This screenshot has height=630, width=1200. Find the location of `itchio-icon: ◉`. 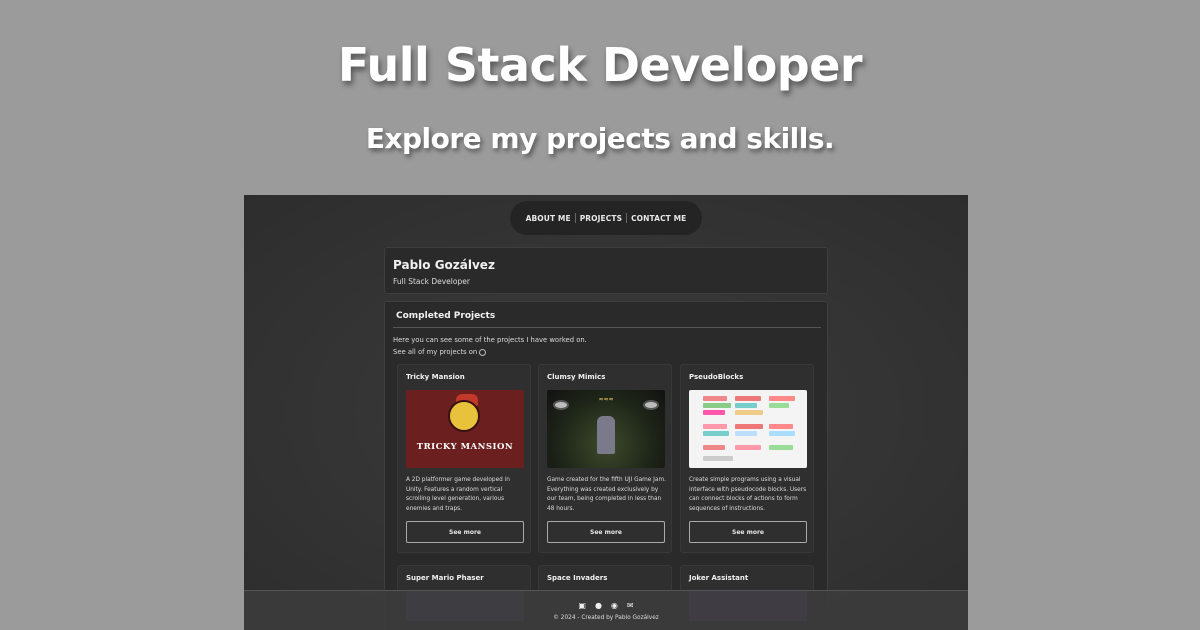

itchio-icon: ◉ is located at coordinates (614, 605).